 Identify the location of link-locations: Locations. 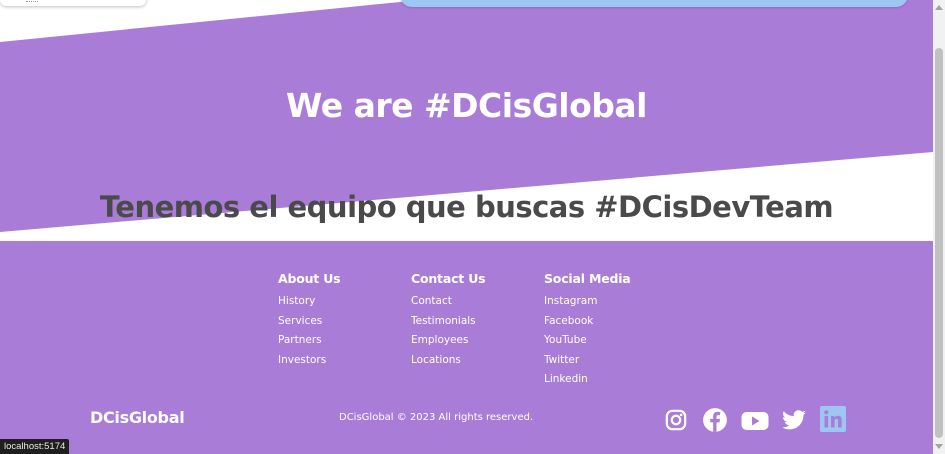
(436, 360).